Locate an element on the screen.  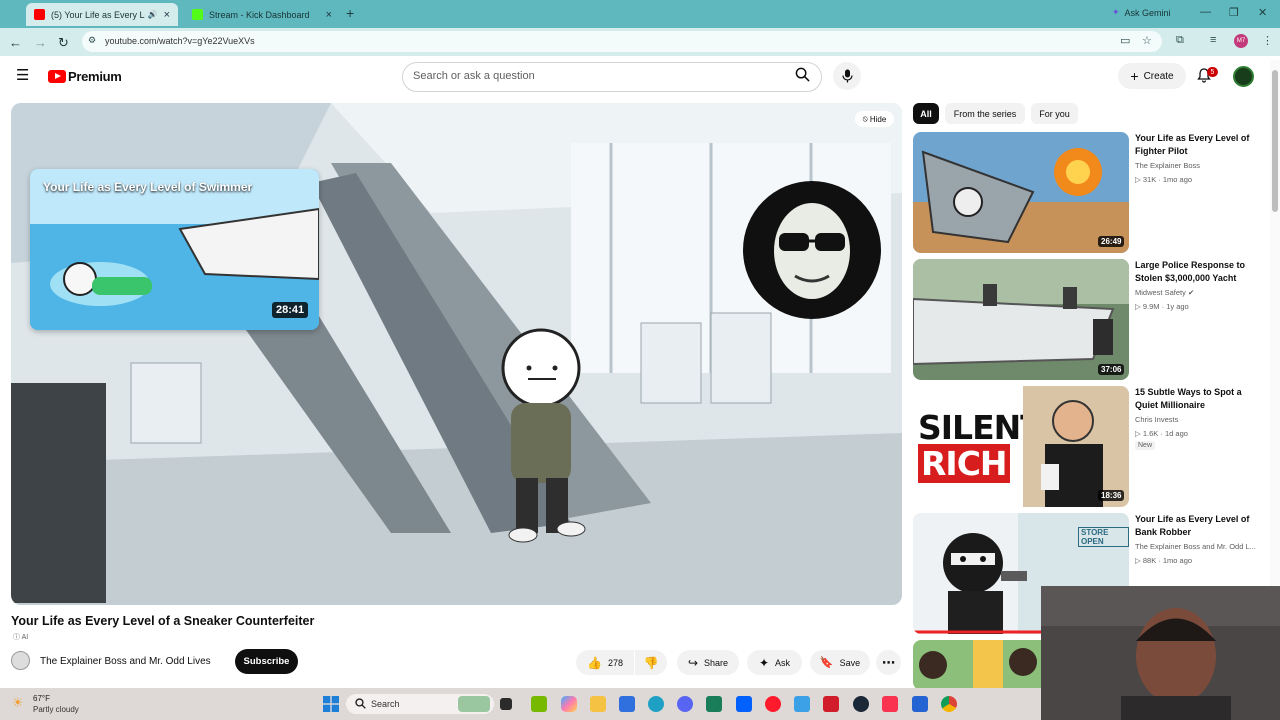
windows-start-icon is located at coordinates (331, 704).